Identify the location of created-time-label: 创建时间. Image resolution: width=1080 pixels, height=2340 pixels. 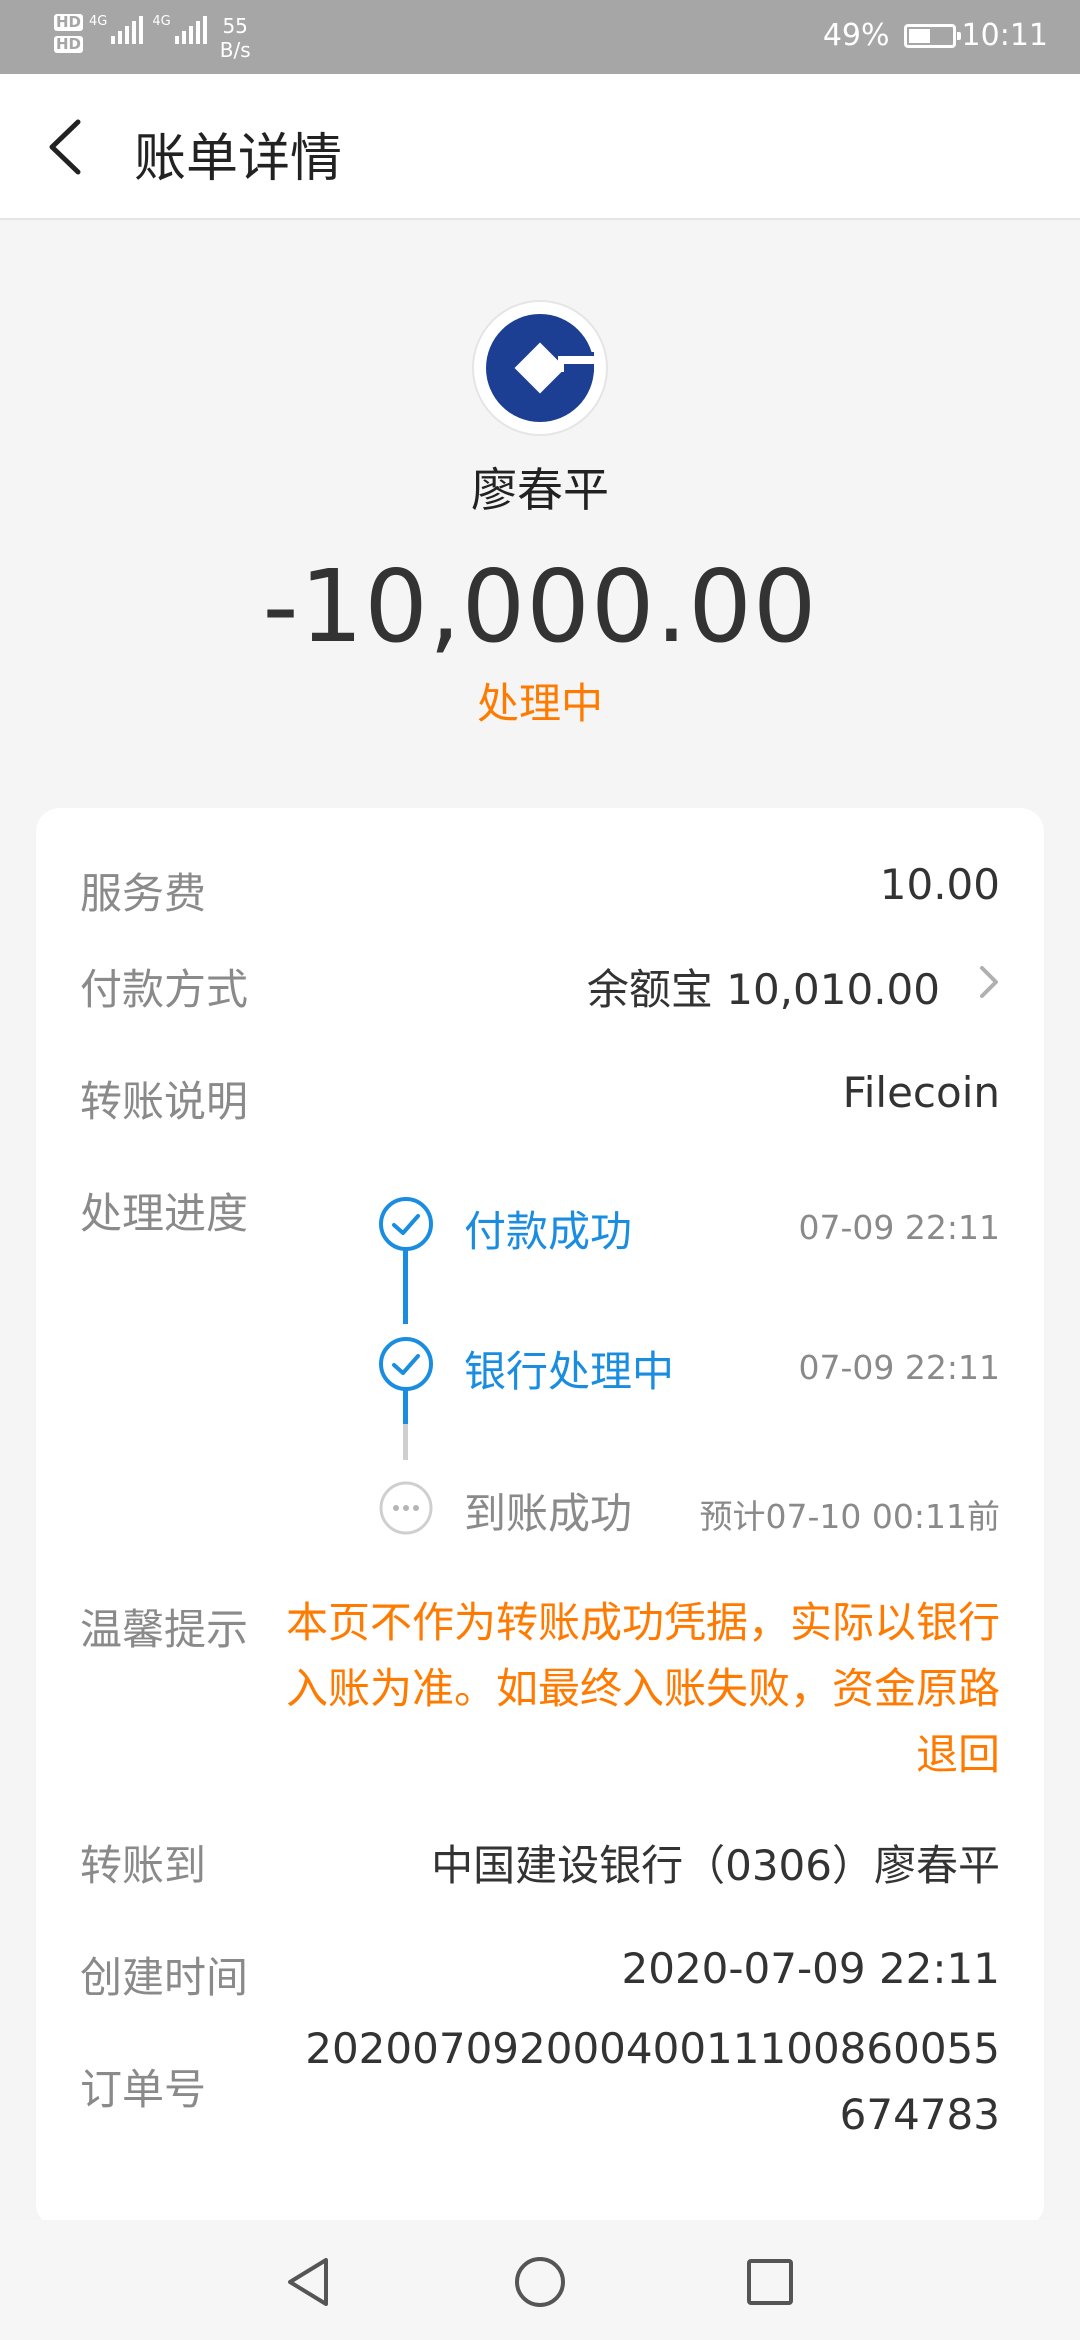
(164, 1977).